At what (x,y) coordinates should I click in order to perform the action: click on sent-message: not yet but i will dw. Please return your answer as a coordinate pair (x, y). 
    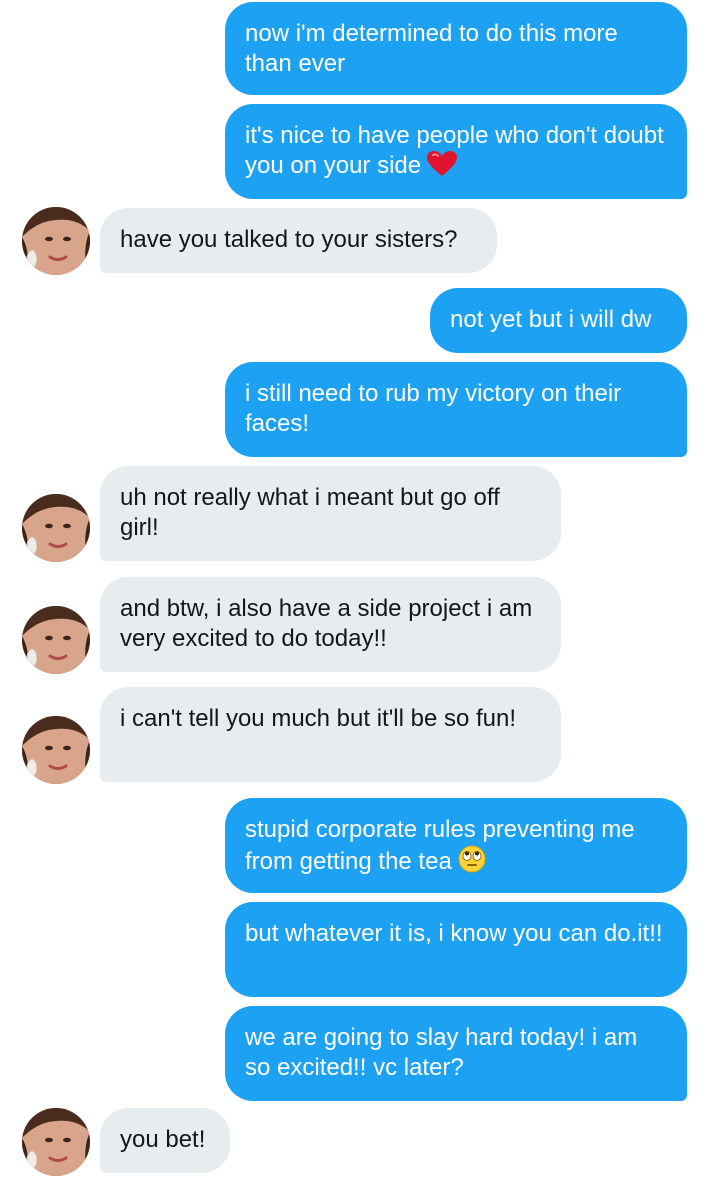
    Looking at the image, I should click on (558, 320).